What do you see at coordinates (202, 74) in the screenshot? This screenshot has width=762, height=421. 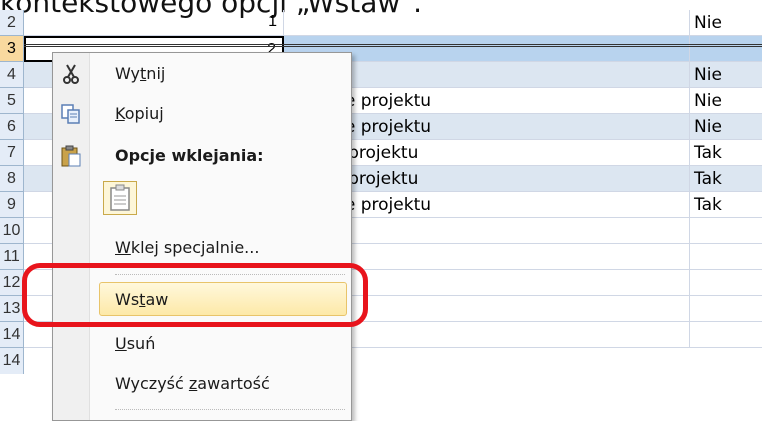 I see `menu-item-cut: Wytnij` at bounding box center [202, 74].